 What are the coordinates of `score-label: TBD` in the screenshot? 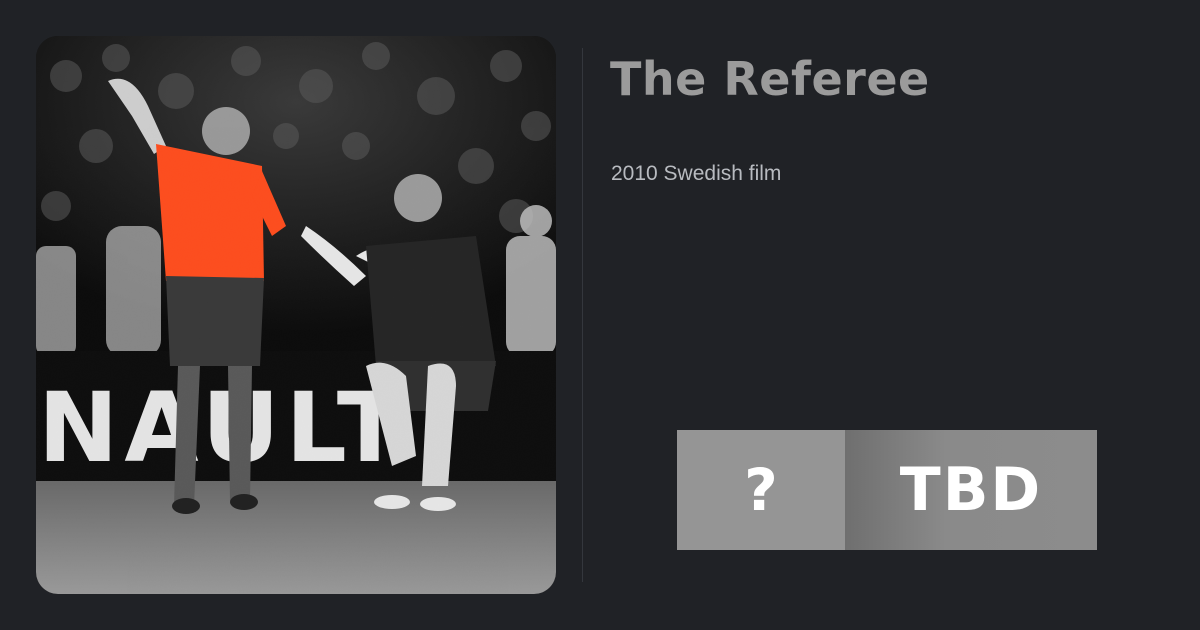 It's located at (971, 490).